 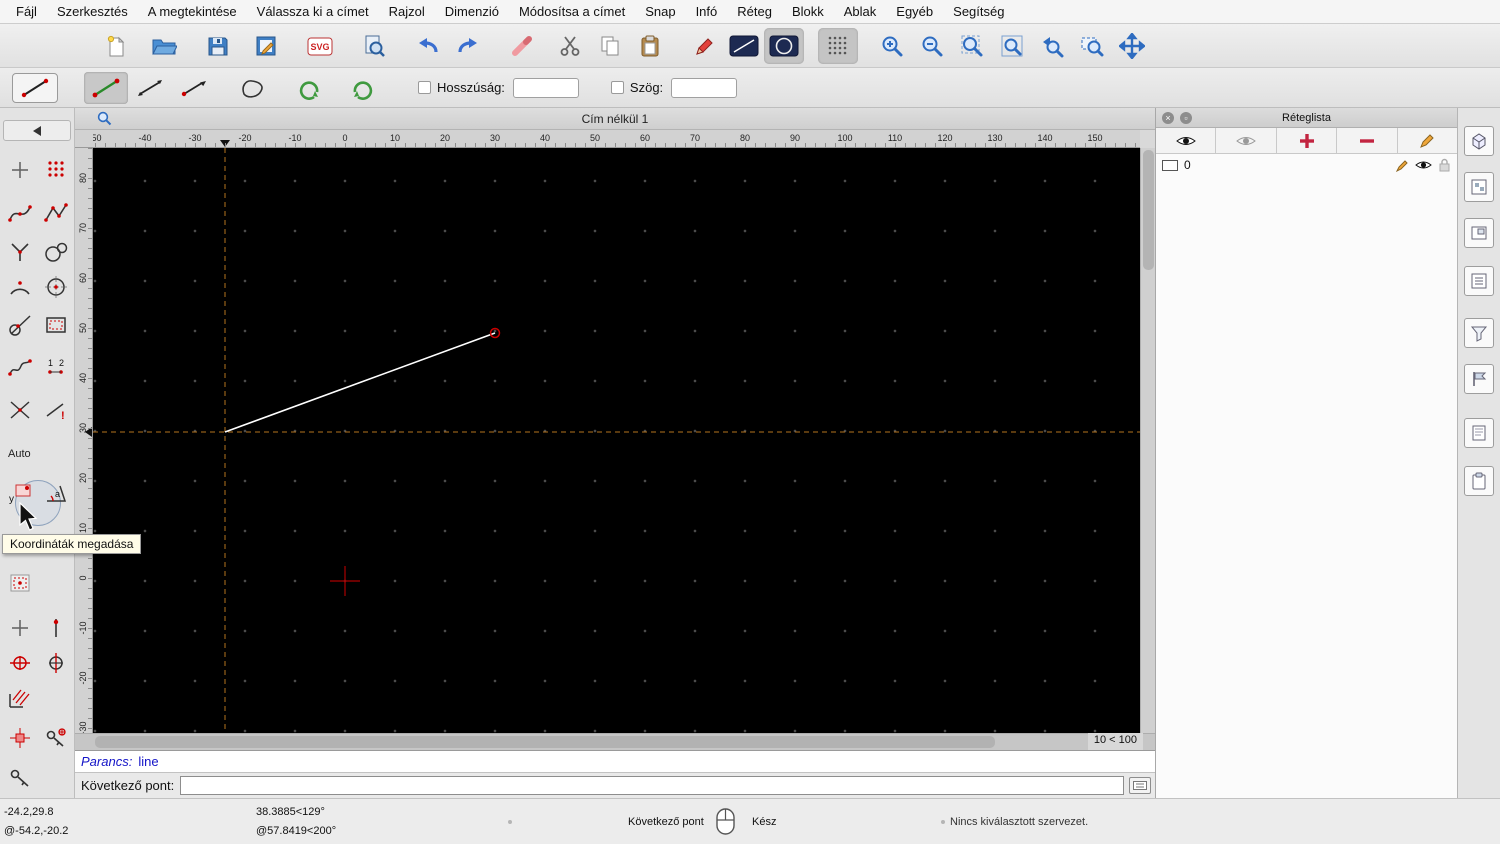 What do you see at coordinates (860, 11) in the screenshot?
I see `menu-ablak: Ablak` at bounding box center [860, 11].